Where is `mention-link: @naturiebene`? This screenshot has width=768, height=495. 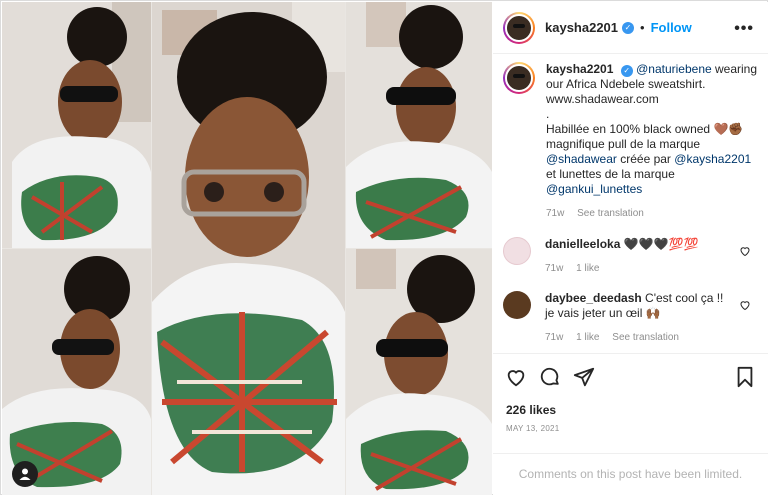 mention-link: @naturiebene is located at coordinates (674, 69).